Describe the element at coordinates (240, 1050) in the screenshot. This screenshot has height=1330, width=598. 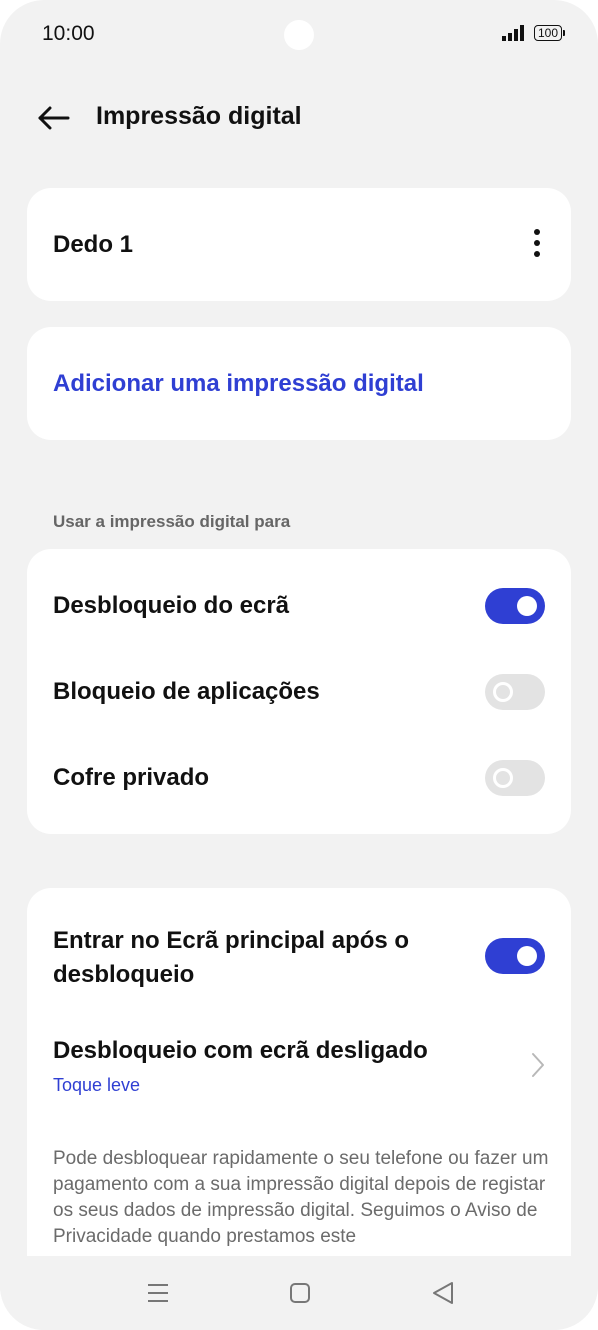
I see `screen-off-unlock-label: Desbloqueio com ecrã desligado` at that location.